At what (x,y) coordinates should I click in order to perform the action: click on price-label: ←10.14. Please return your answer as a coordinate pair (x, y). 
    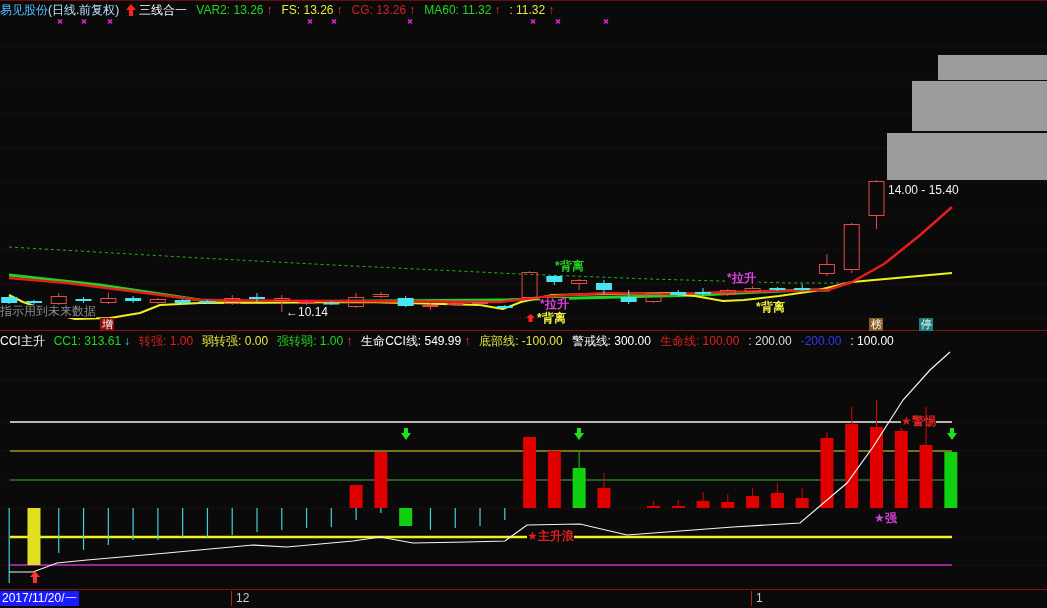
    Looking at the image, I should click on (307, 312).